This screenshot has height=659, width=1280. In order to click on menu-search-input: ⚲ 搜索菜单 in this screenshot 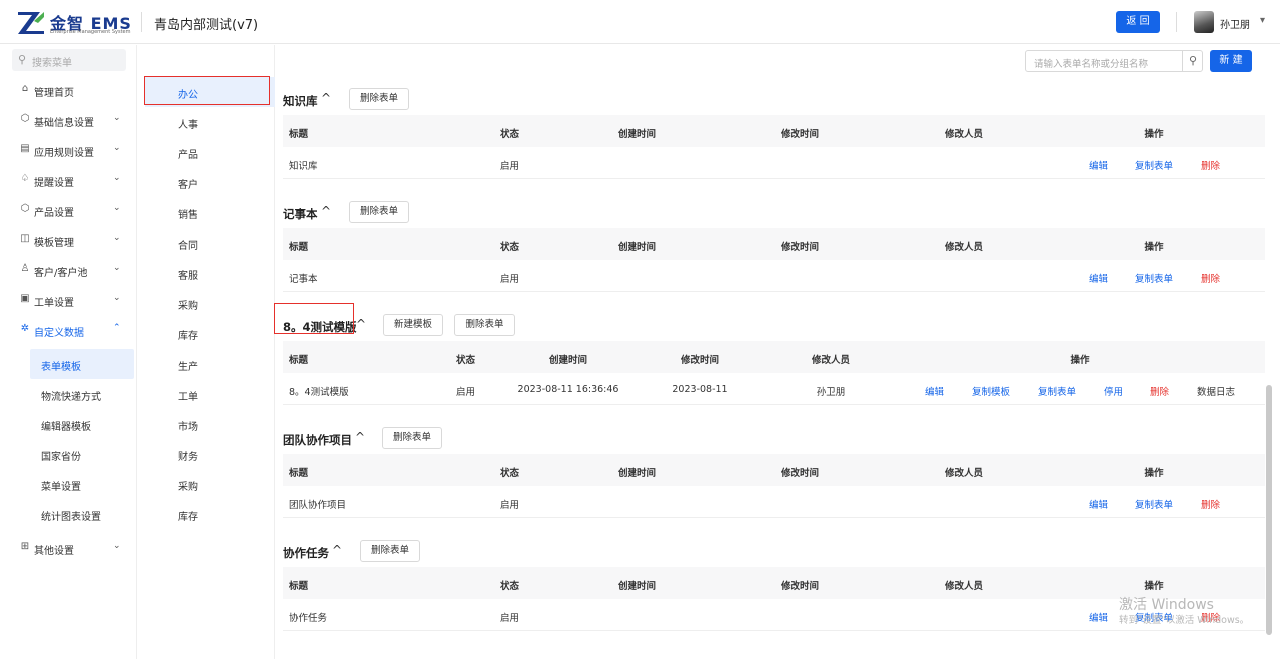, I will do `click(69, 60)`.